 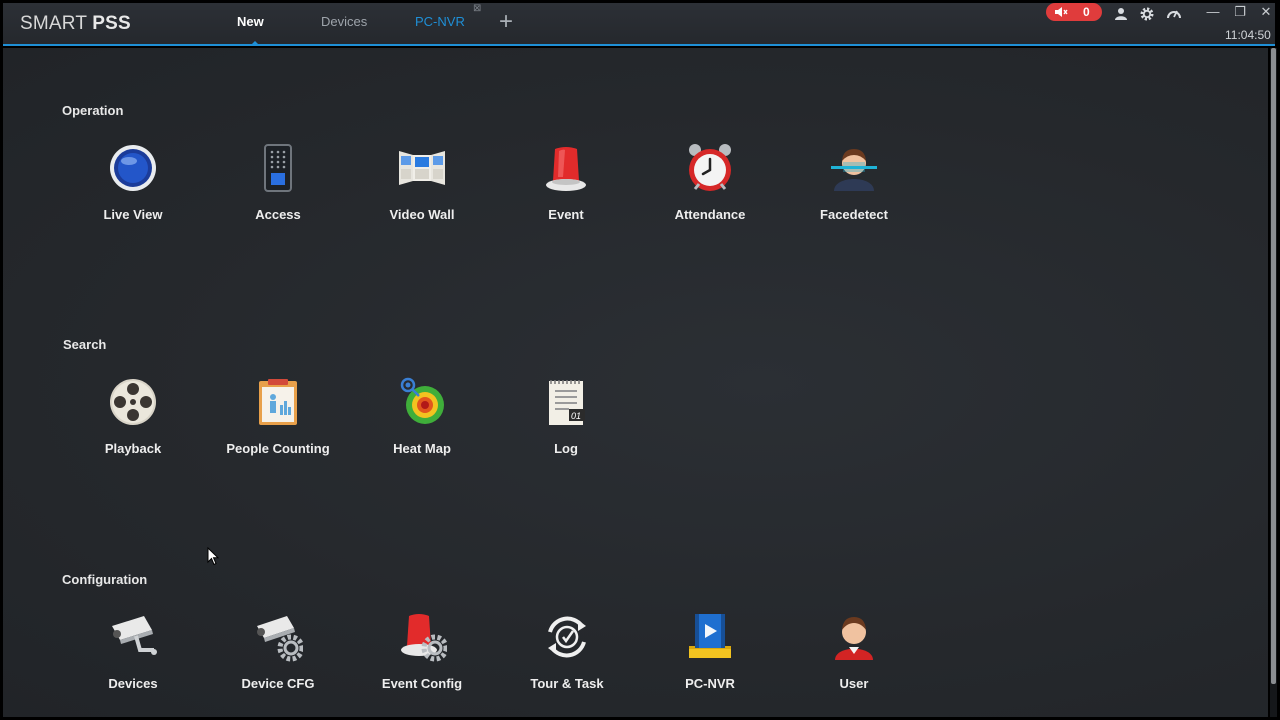 I want to click on close-button: ✕, so click(x=1266, y=12).